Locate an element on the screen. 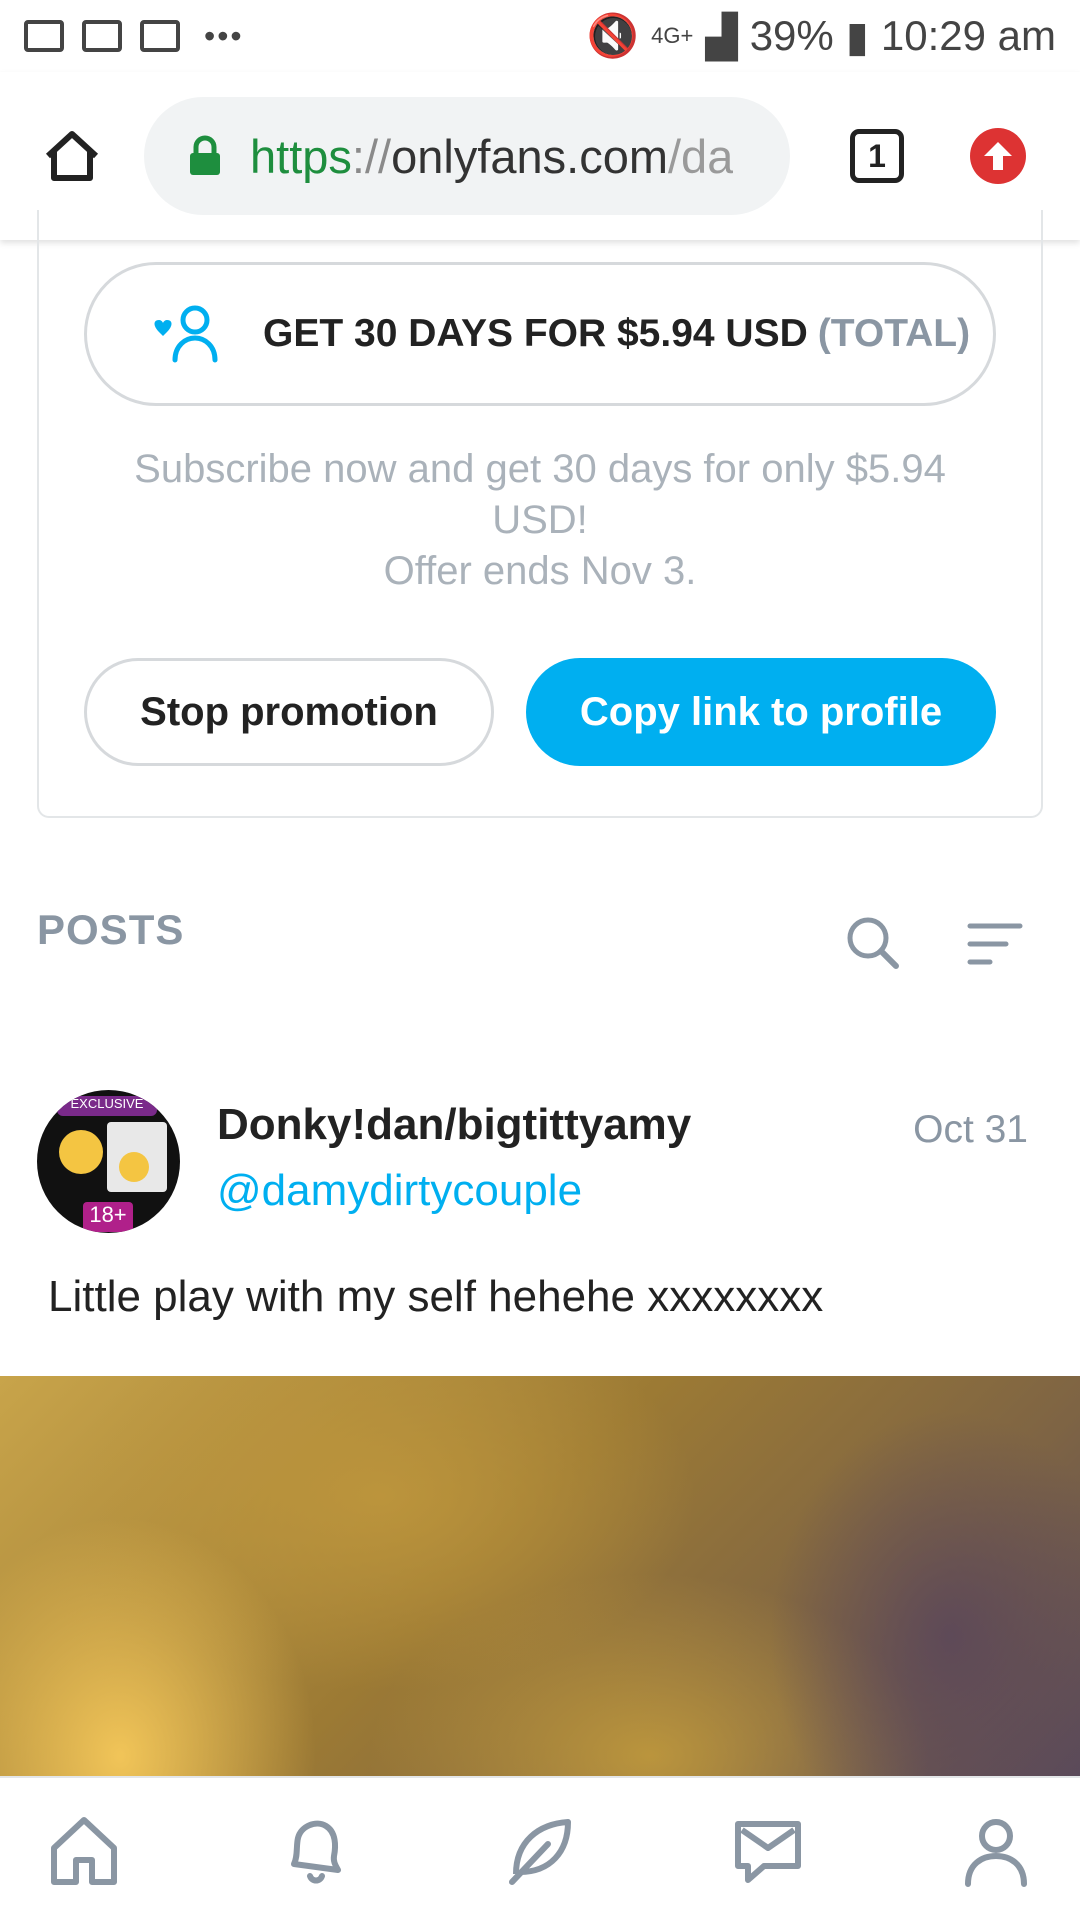 This screenshot has width=1080, height=1920. status-bar: ••• 🔇 4G+ ▟ 39% ▮ 10:29 am is located at coordinates (540, 36).